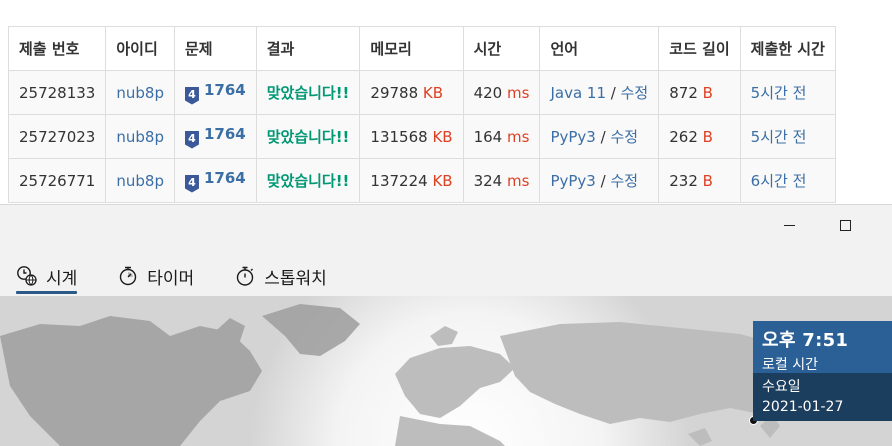  I want to click on minimize-button, so click(789, 225).